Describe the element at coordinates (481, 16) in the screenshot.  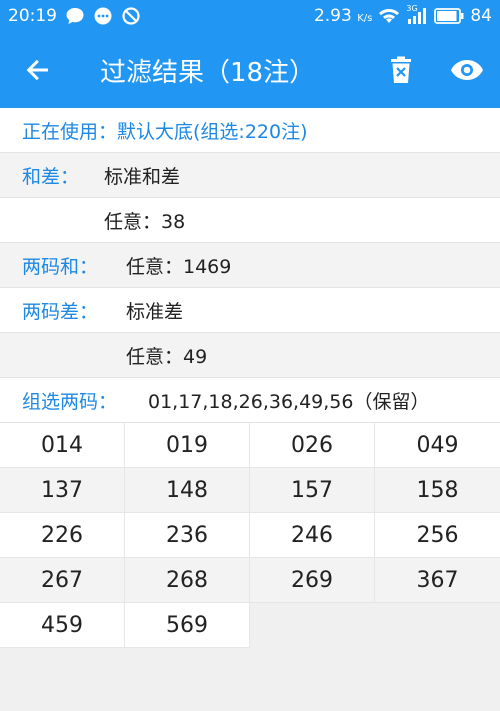
I see `battery-level: 84` at that location.